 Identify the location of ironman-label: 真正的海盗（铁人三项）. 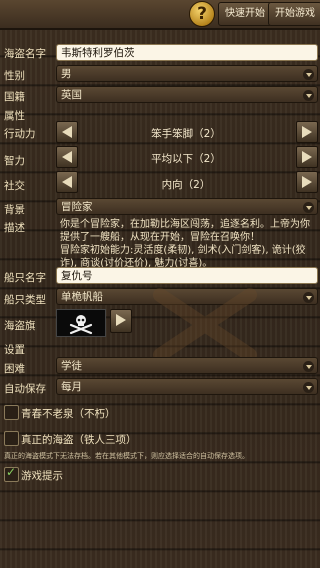
(79, 440).